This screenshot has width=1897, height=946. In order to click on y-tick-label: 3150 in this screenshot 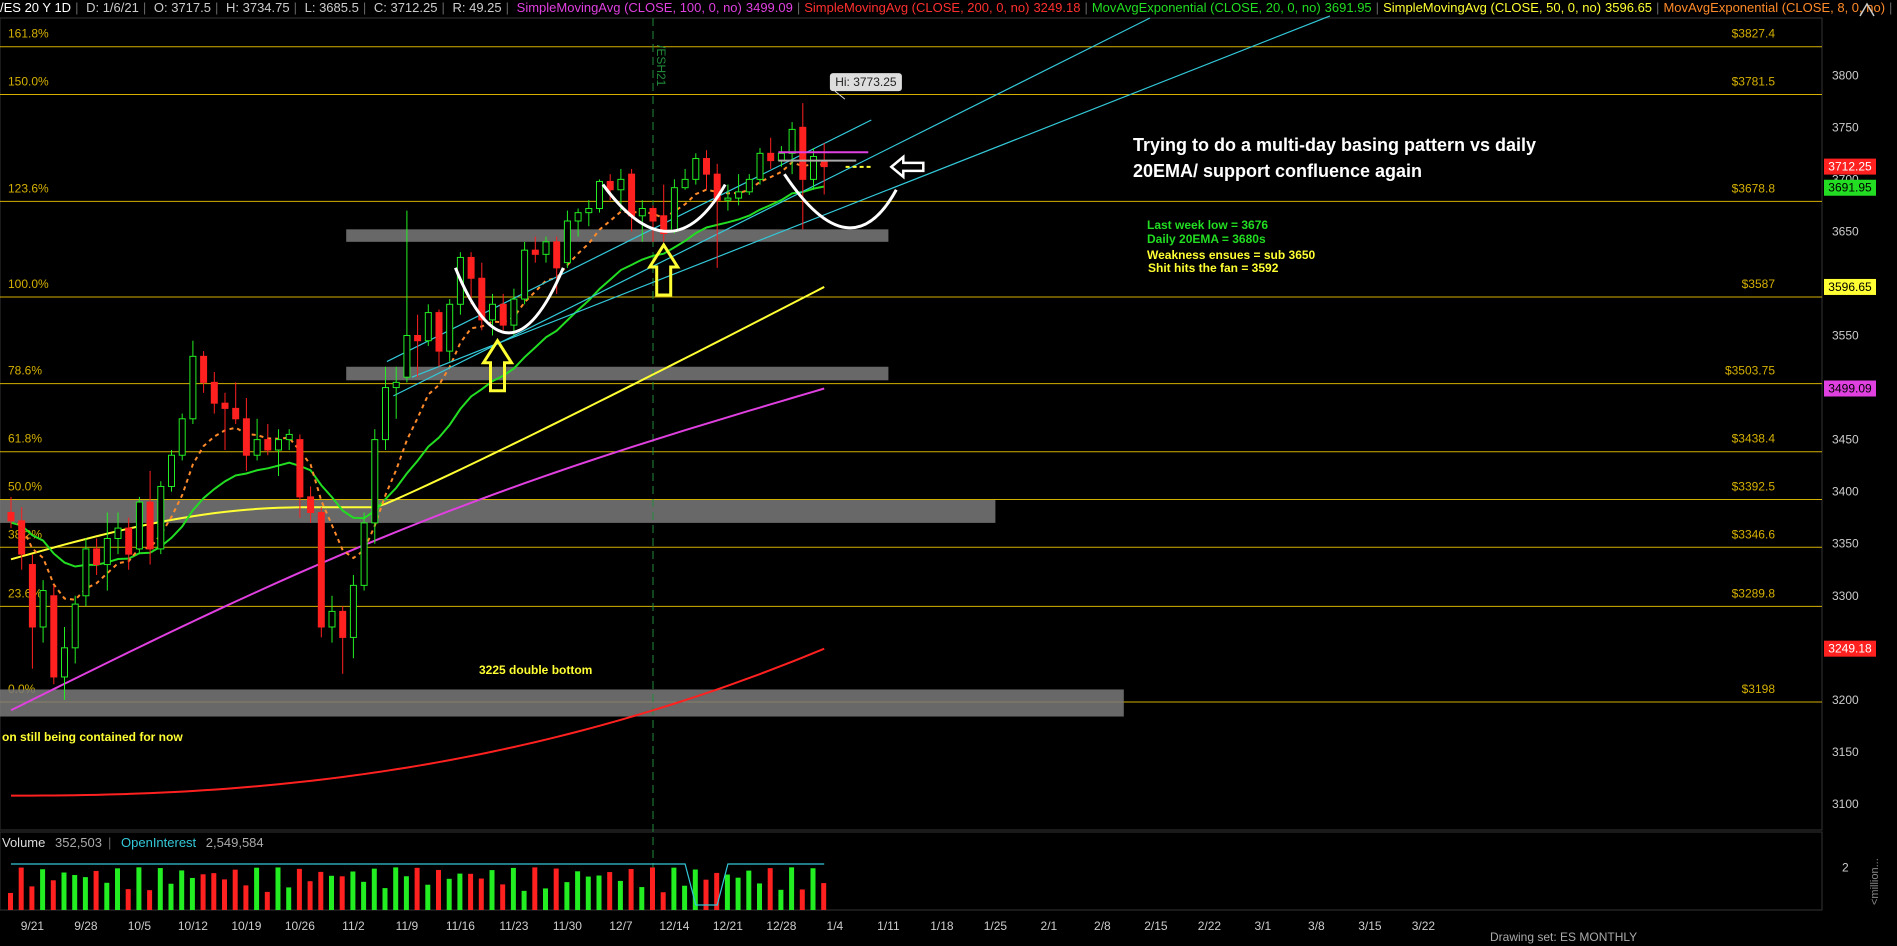, I will do `click(1845, 752)`.